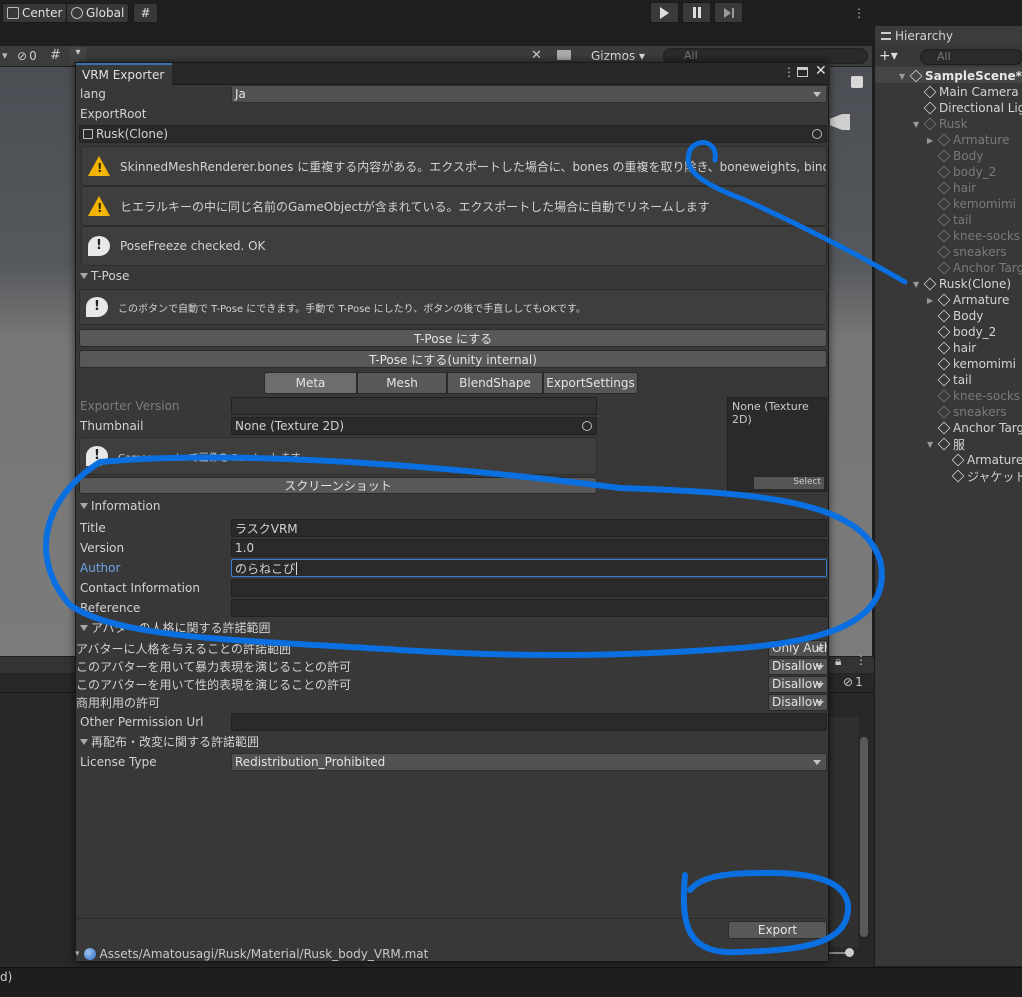 The width and height of the screenshot is (1022, 997). What do you see at coordinates (766, 912) in the screenshot?
I see `annotation-ellipse-export` at bounding box center [766, 912].